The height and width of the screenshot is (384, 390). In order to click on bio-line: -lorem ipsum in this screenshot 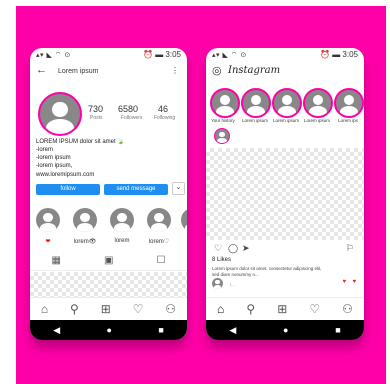, I will do `click(53, 158)`.